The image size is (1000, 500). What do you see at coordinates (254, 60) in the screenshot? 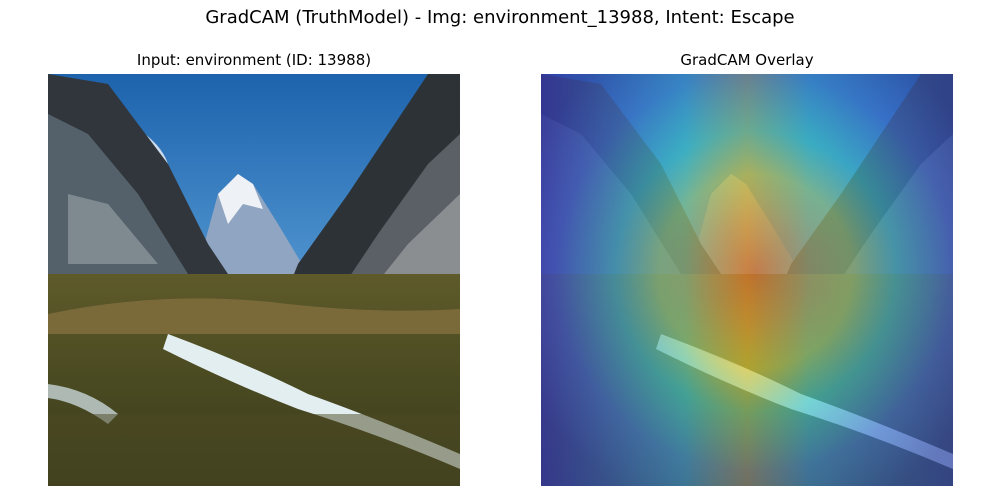
I see `input-panel-title: Input: environment (ID: 13988)` at bounding box center [254, 60].